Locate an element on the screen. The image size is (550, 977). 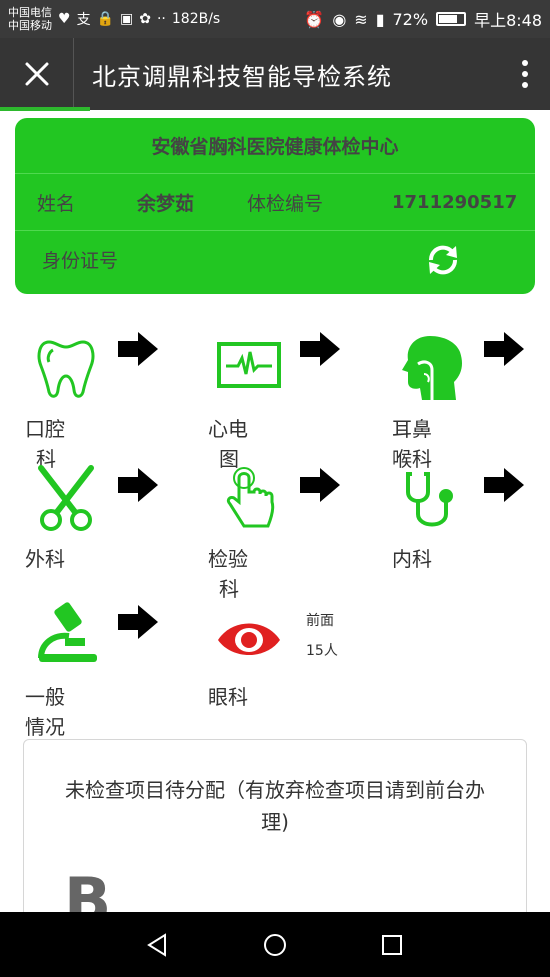
exam-id-value: 1711290517 is located at coordinates (455, 202).